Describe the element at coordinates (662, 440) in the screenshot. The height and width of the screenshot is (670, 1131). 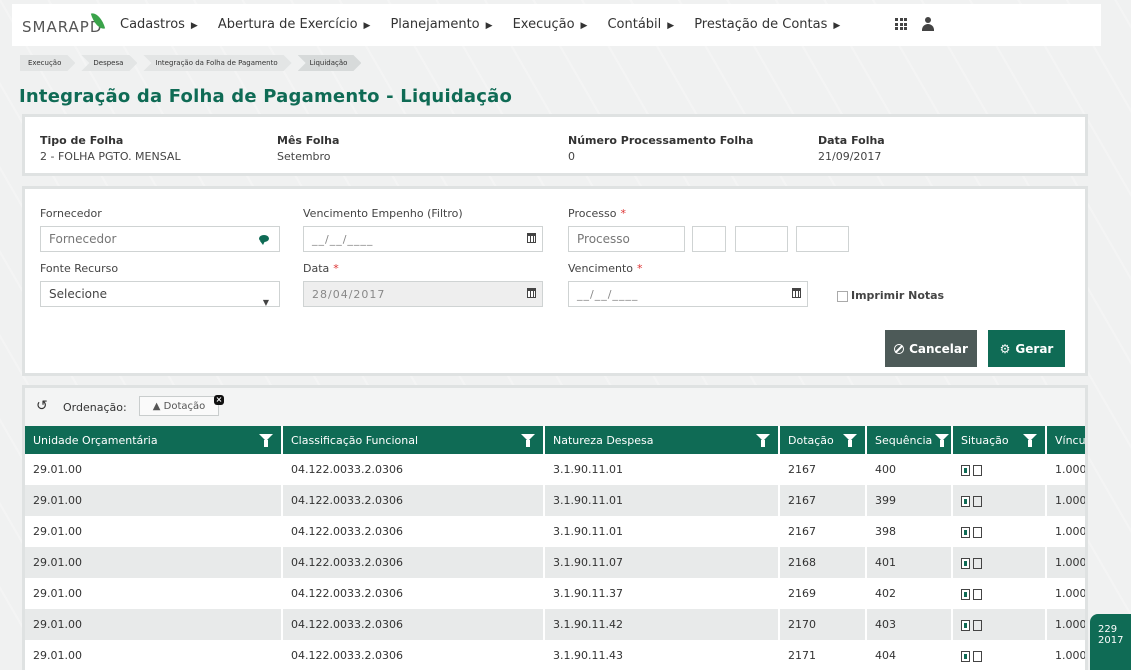
I see `column-header-natureza: Natureza Despesa` at that location.